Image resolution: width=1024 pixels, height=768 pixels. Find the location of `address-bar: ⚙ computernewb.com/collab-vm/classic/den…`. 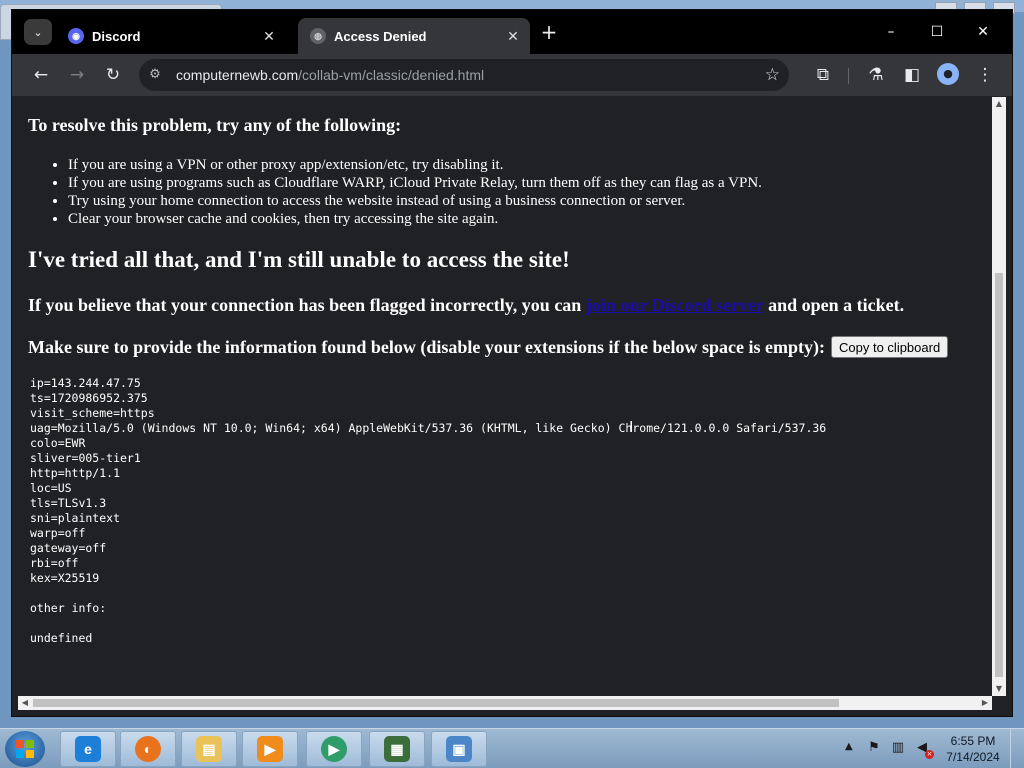

address-bar: ⚙ computernewb.com/collab-vm/classic/den… is located at coordinates (464, 75).